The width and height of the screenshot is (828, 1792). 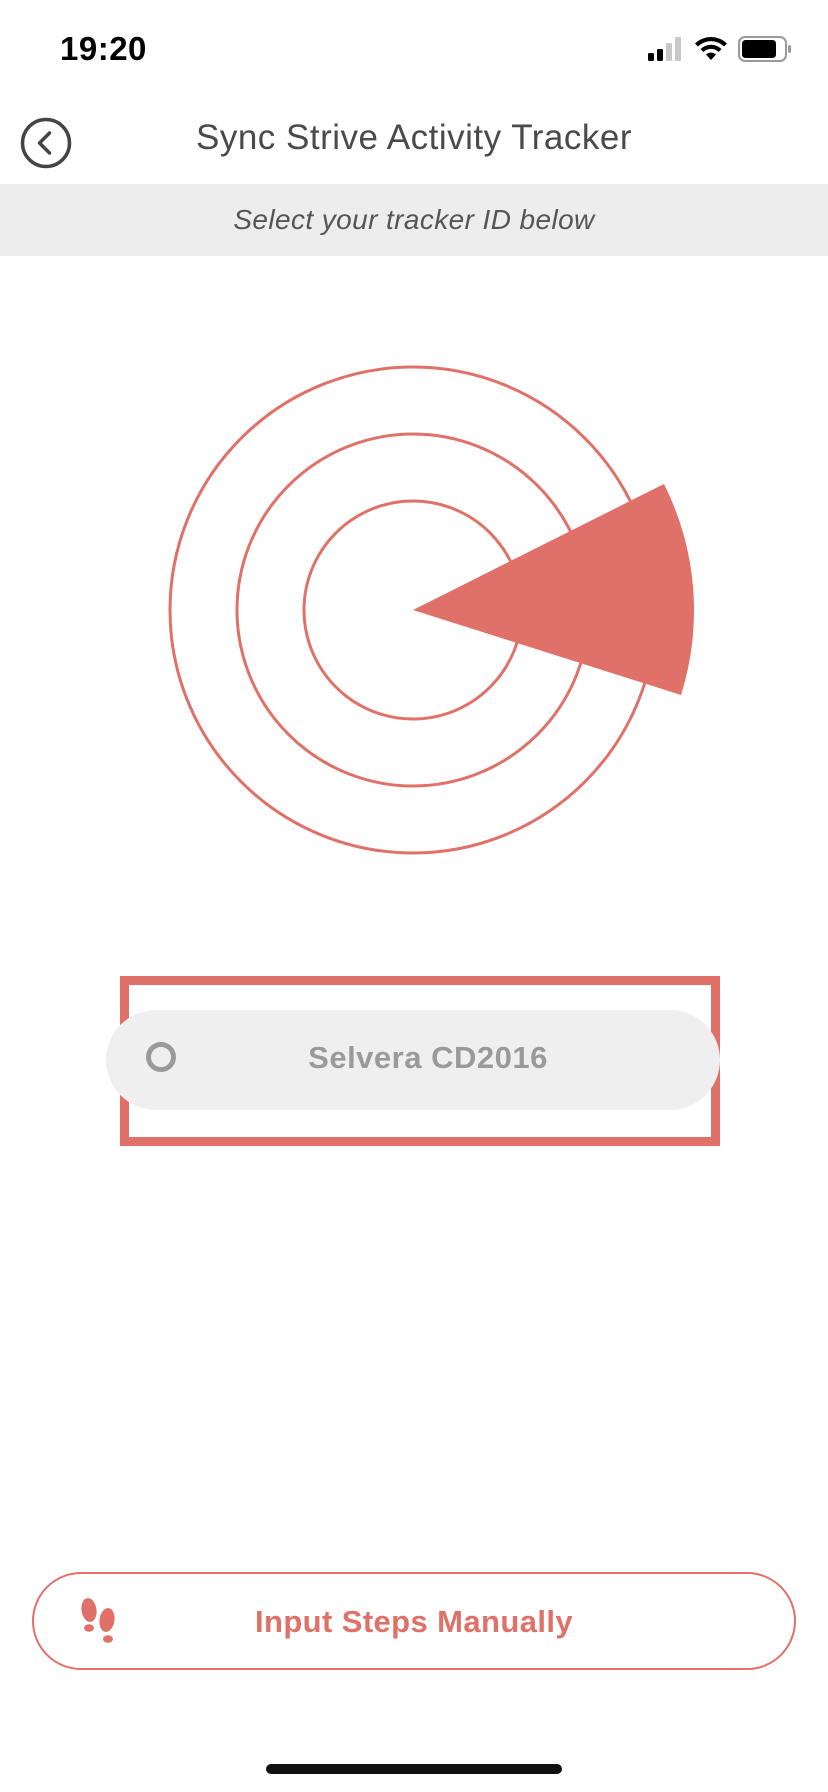 I want to click on cellular-signal-icon, so click(x=664, y=49).